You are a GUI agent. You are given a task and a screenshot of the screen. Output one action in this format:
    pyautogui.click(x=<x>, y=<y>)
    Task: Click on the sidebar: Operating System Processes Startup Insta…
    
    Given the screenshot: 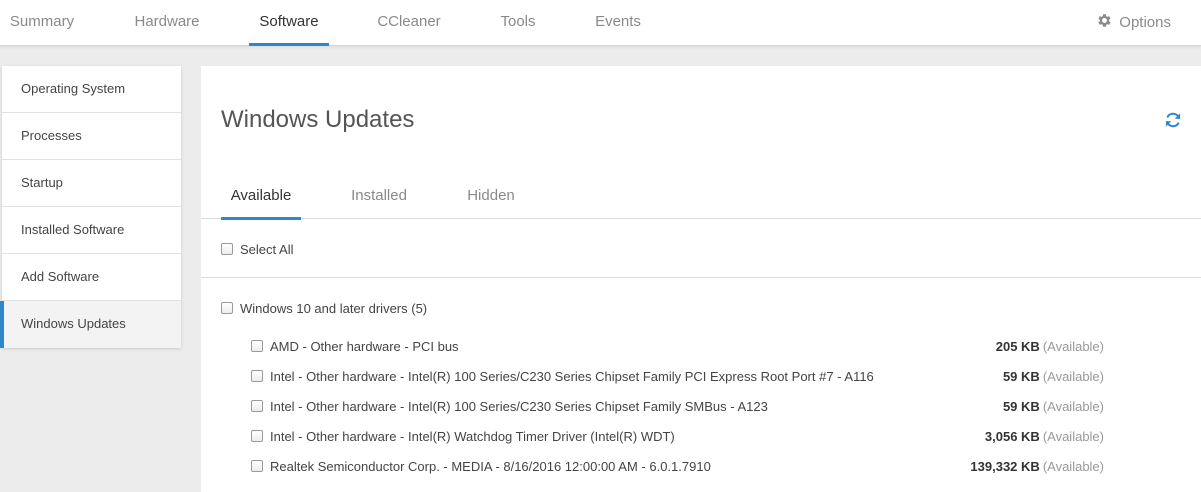 What is the action you would take?
    pyautogui.click(x=90, y=207)
    